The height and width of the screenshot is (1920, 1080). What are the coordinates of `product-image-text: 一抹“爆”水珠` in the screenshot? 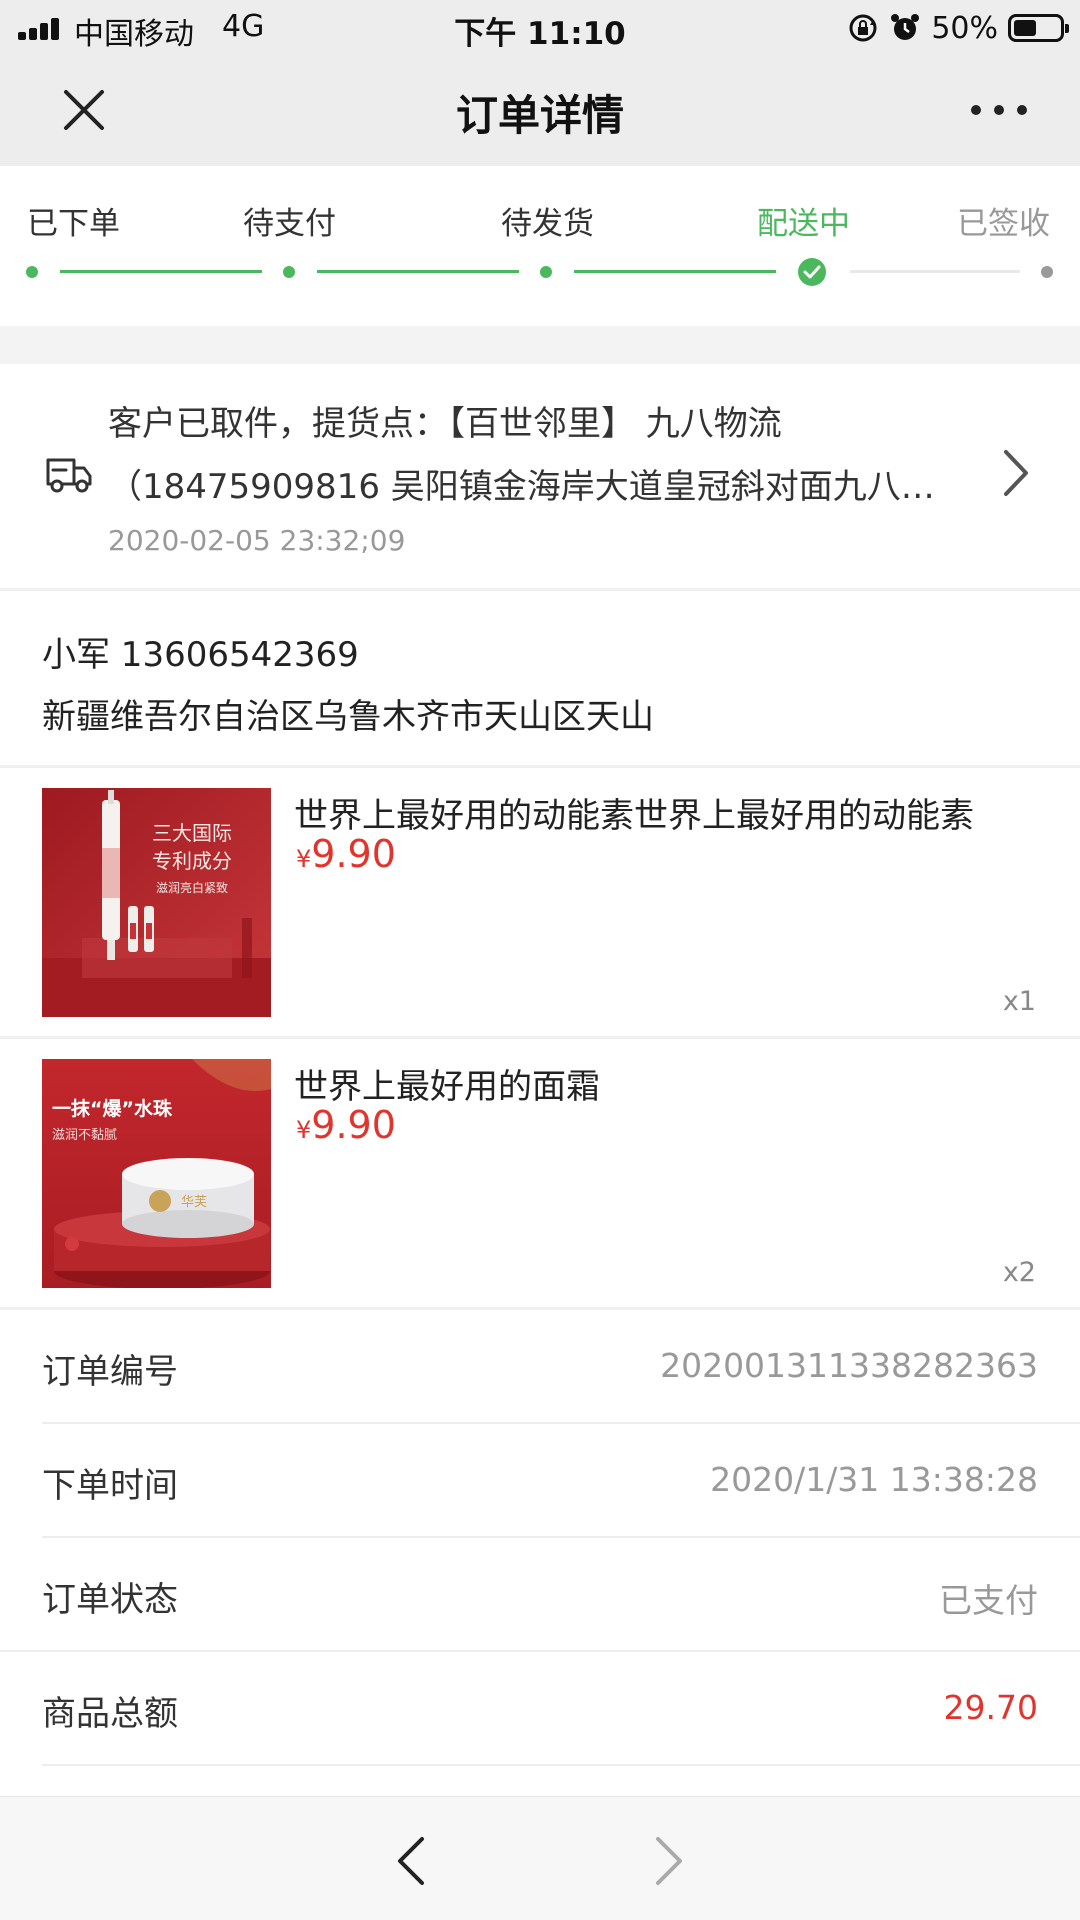 It's located at (112, 1108).